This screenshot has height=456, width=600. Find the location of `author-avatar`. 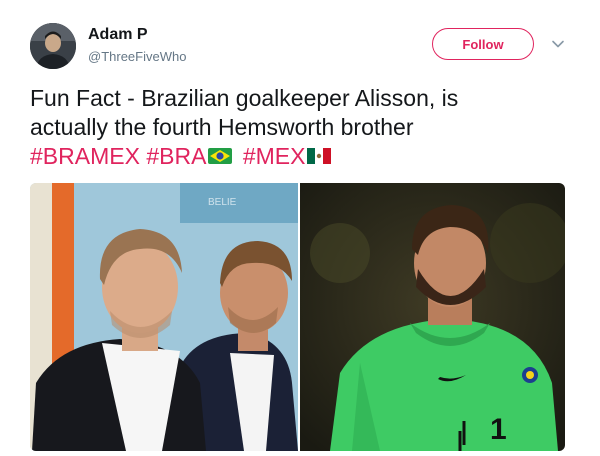

author-avatar is located at coordinates (53, 46).